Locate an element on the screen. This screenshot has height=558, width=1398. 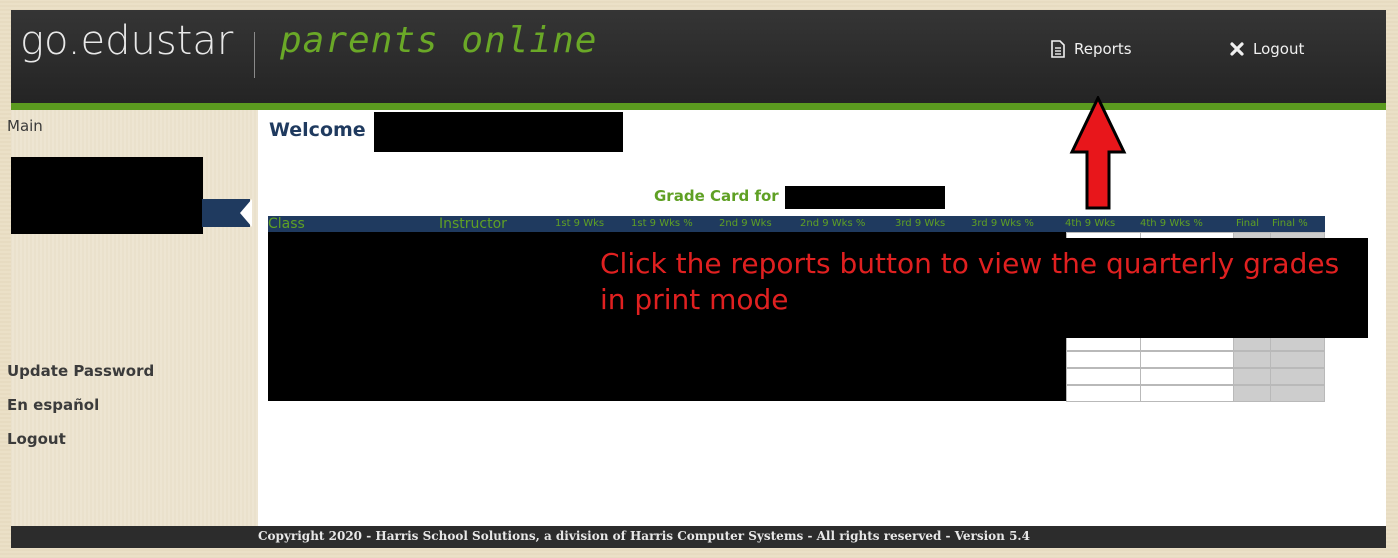
close-x-icon is located at coordinates (1237, 49).